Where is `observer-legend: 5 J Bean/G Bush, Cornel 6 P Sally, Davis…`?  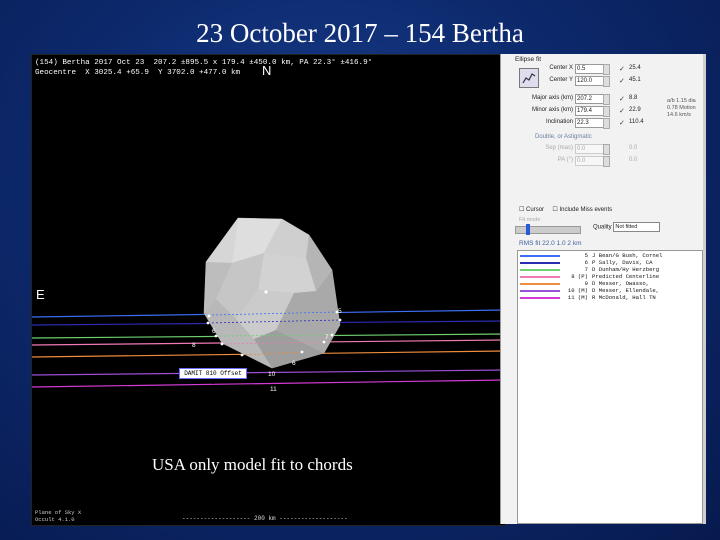
observer-legend: 5 J Bean/G Bush, Cornel 6 P Sally, Davis… is located at coordinates (610, 387).